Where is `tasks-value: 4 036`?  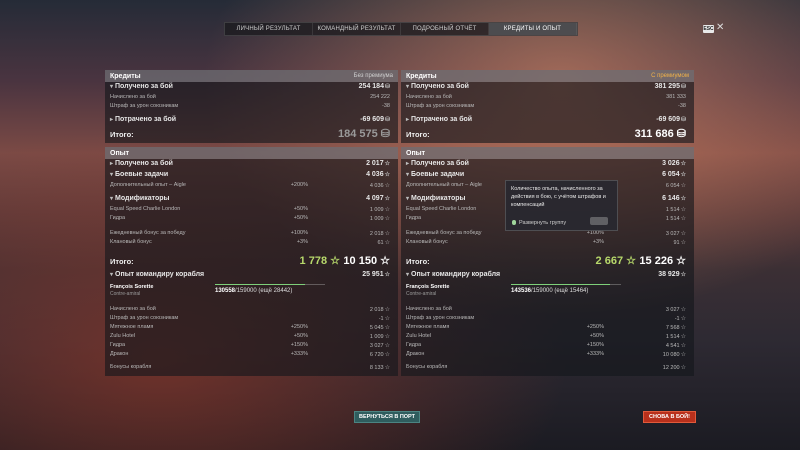 tasks-value: 4 036 is located at coordinates (375, 174).